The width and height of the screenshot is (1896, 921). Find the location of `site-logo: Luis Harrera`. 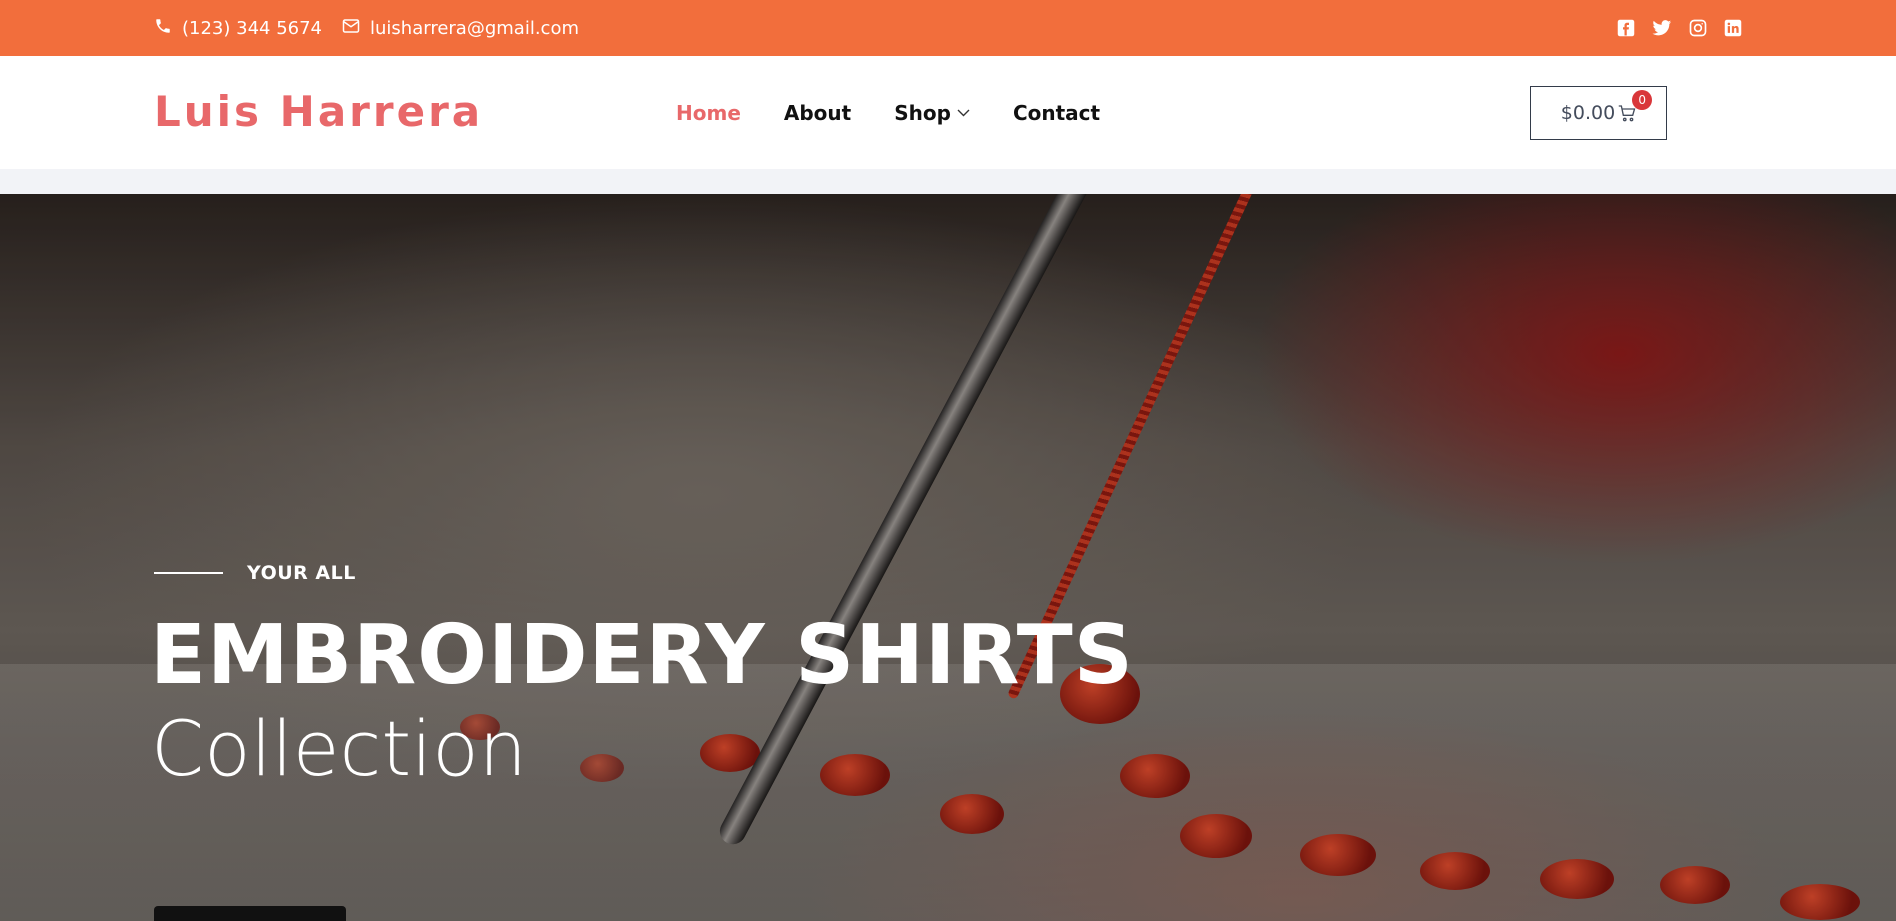

site-logo: Luis Harrera is located at coordinates (318, 112).